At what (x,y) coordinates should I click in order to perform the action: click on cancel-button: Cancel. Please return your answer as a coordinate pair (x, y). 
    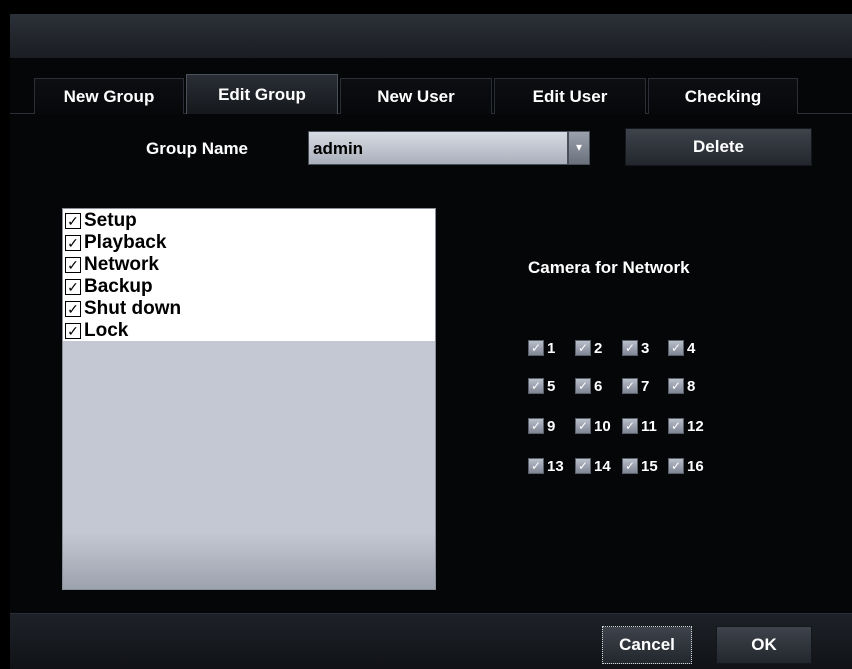
    Looking at the image, I should click on (647, 645).